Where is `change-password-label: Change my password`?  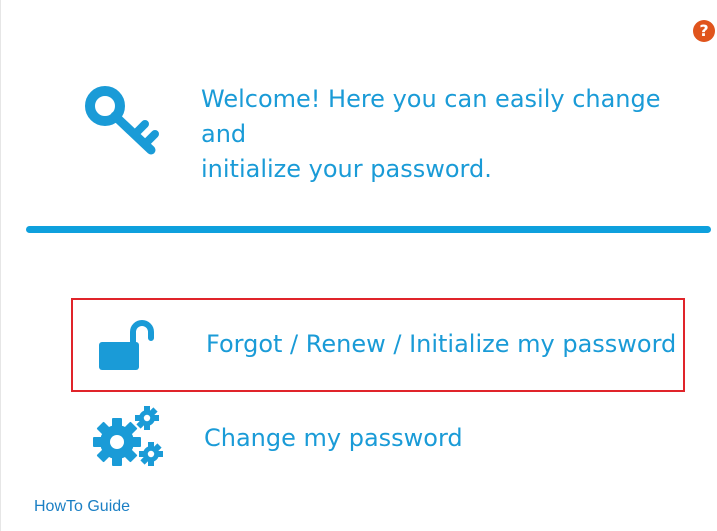
change-password-label: Change my password is located at coordinates (333, 438).